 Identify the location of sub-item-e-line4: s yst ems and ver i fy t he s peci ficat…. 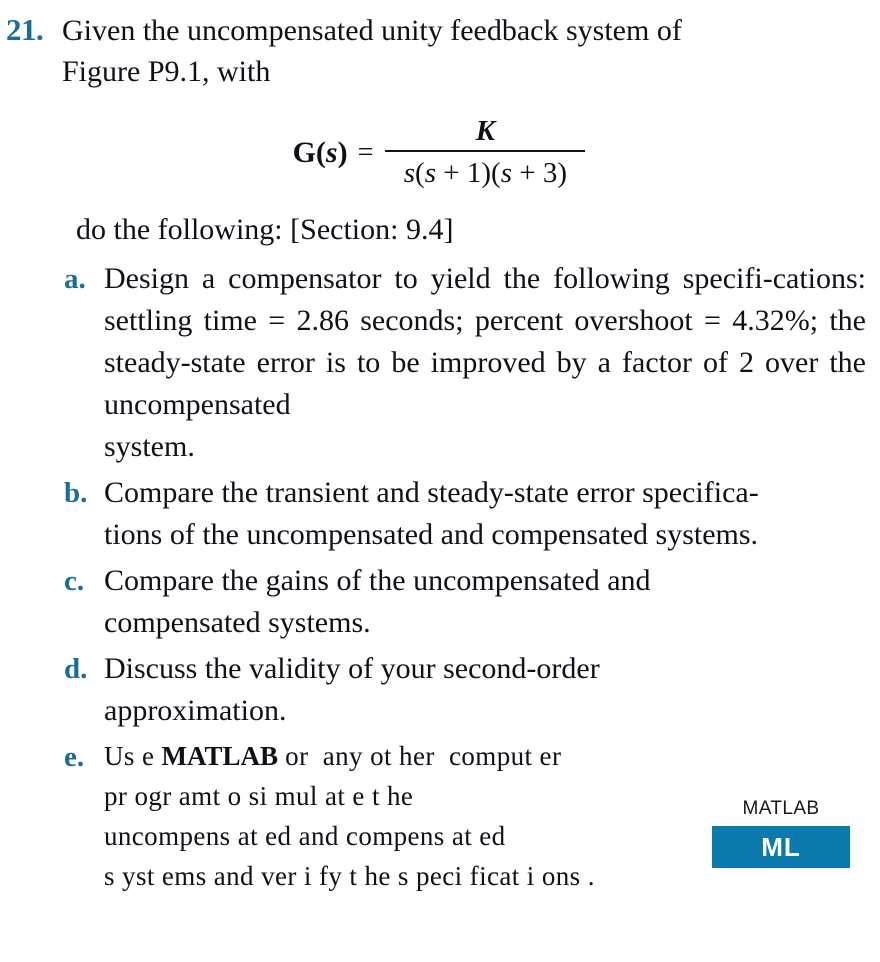
(349, 876).